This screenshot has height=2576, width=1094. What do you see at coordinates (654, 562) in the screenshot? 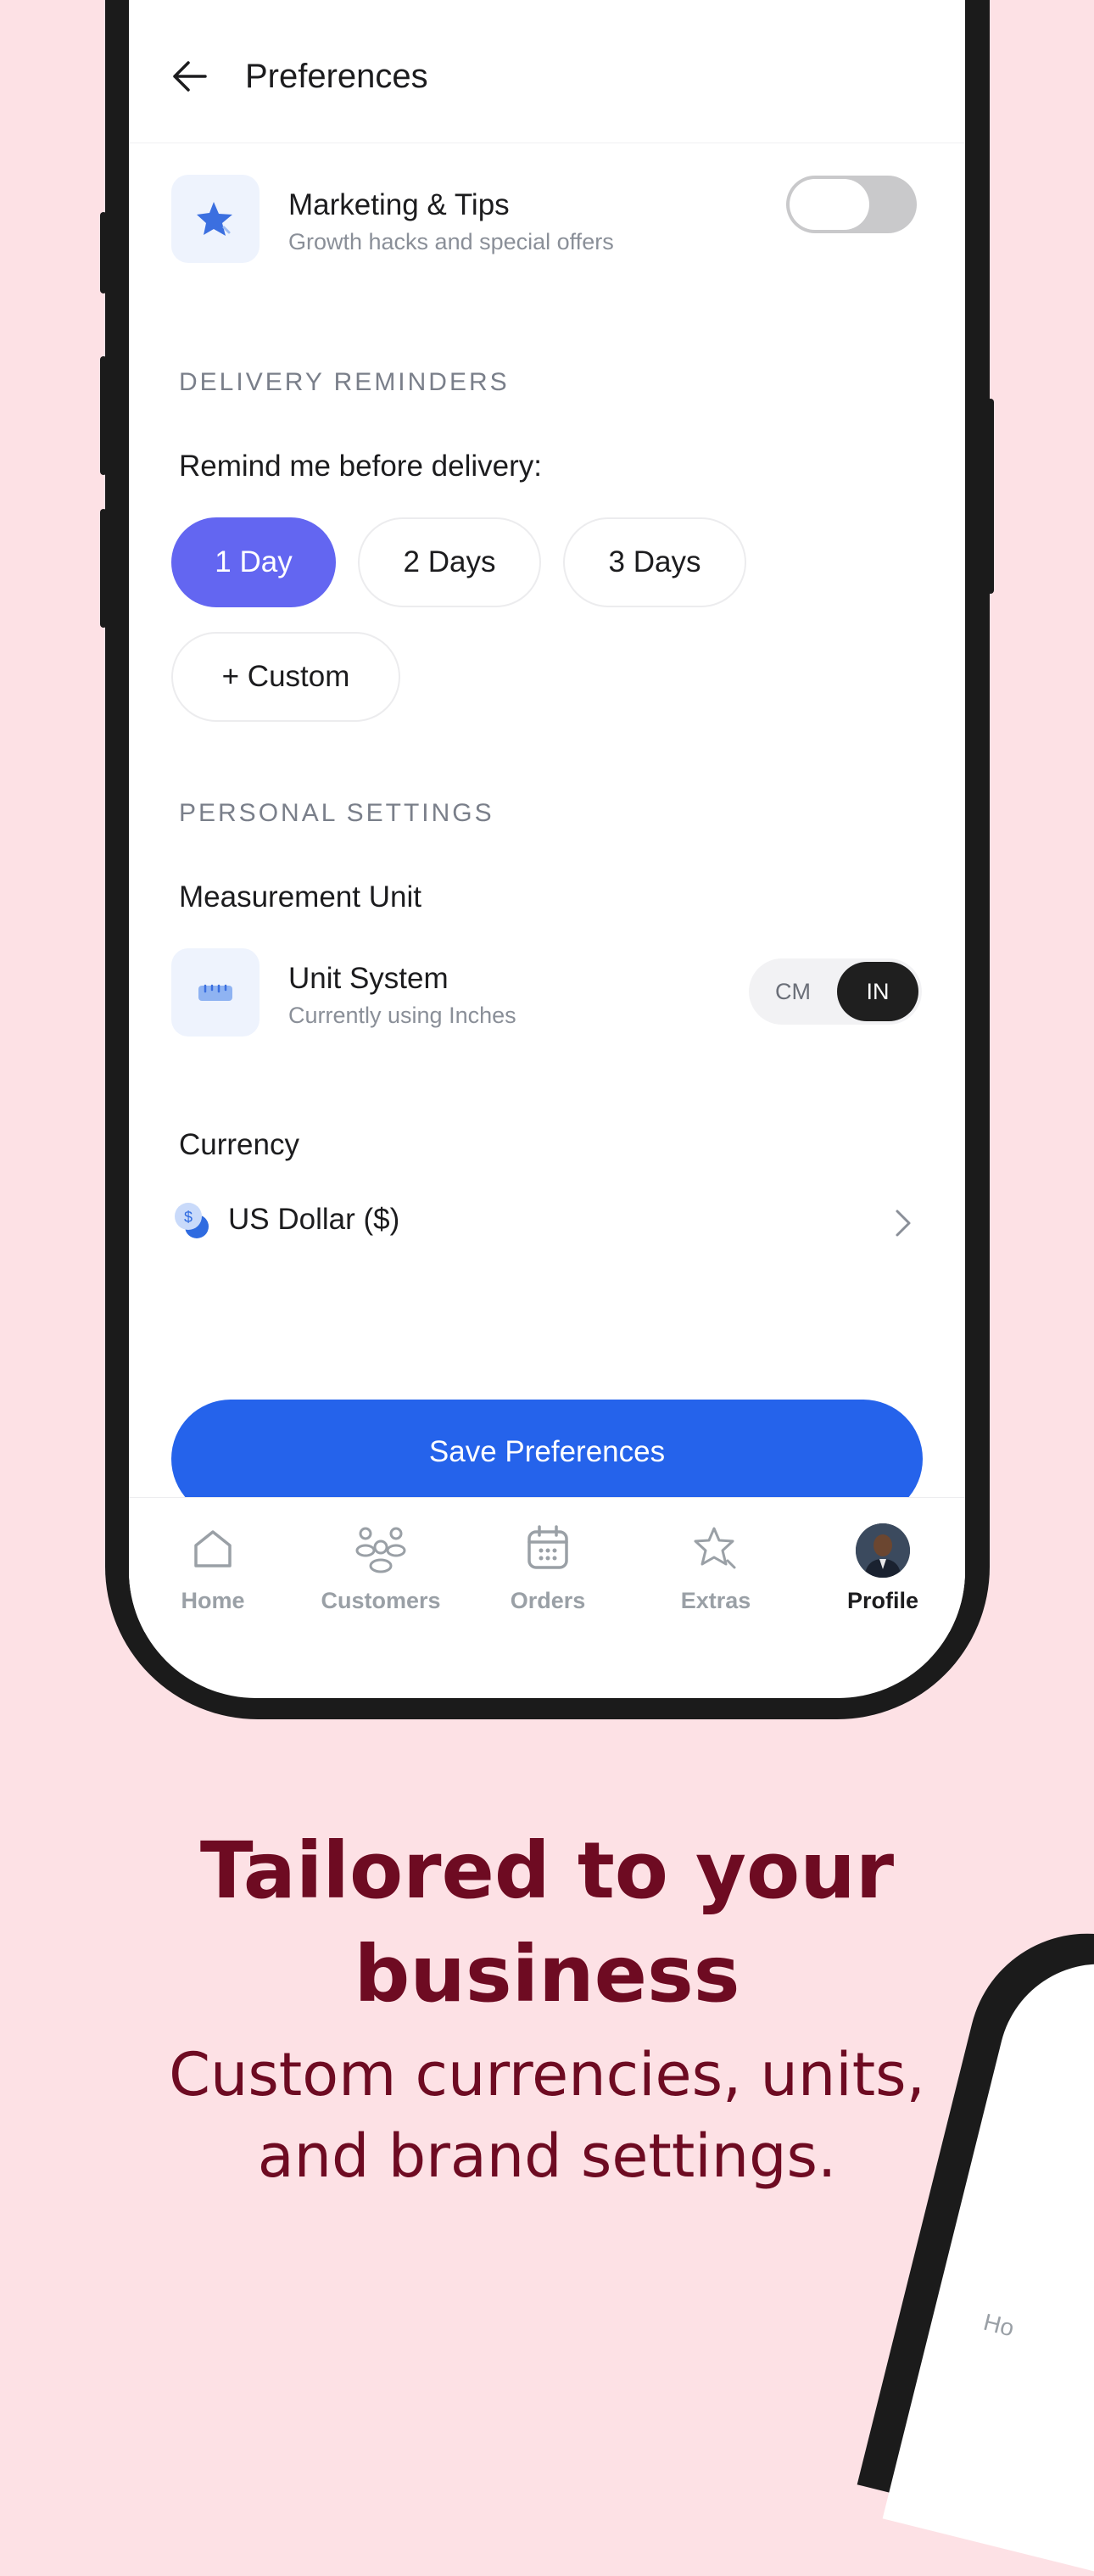
I see `chip-3-days: 3 Days` at bounding box center [654, 562].